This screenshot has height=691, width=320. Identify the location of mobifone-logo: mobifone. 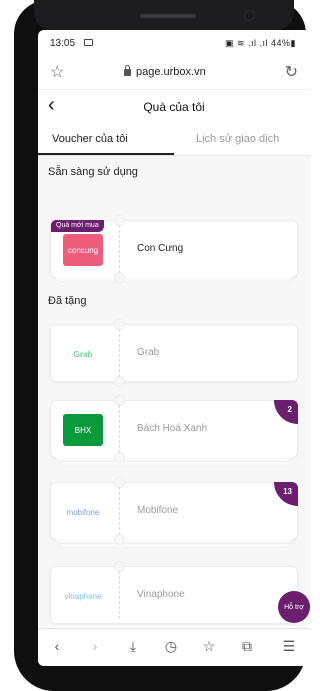
(83, 512).